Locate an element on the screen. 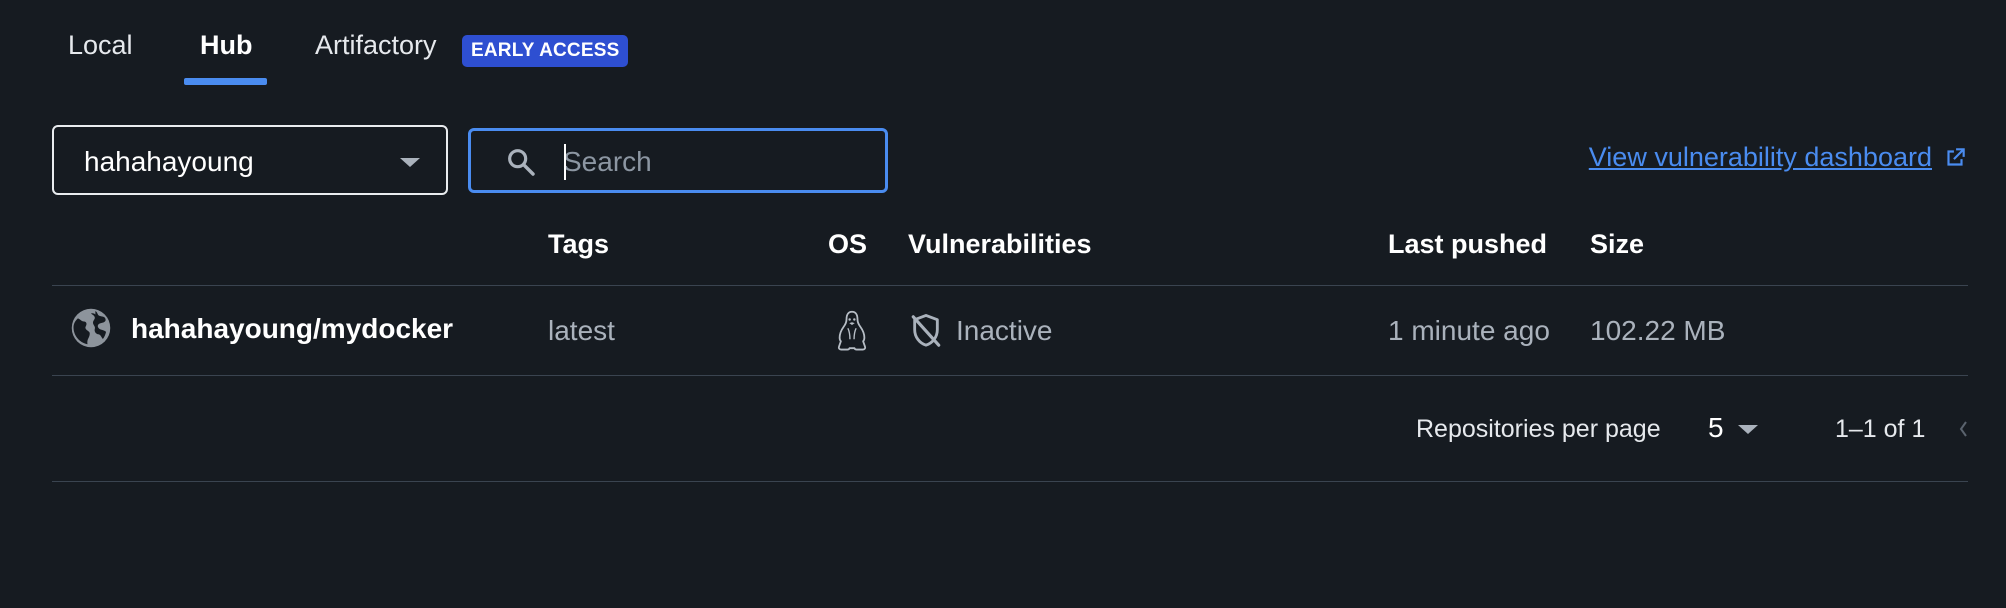 Image resolution: width=2006 pixels, height=608 pixels. tab-hub: Hub is located at coordinates (226, 45).